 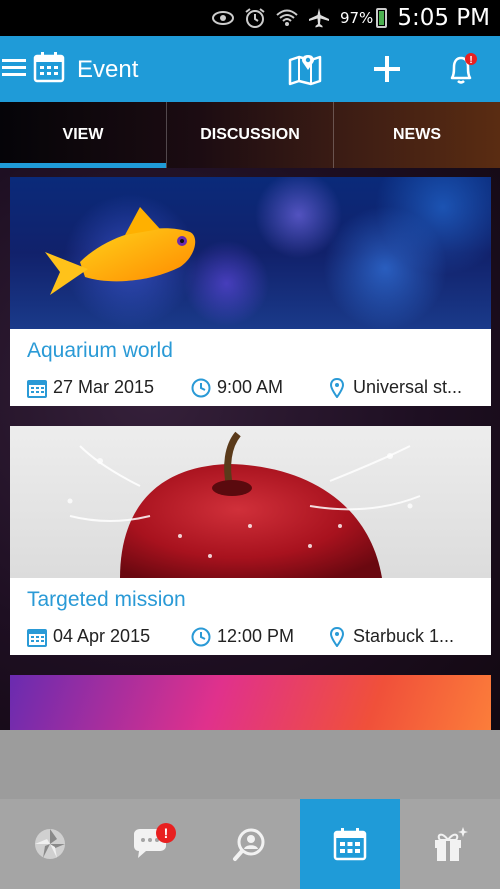 I want to click on menu-icon, so click(x=15, y=68).